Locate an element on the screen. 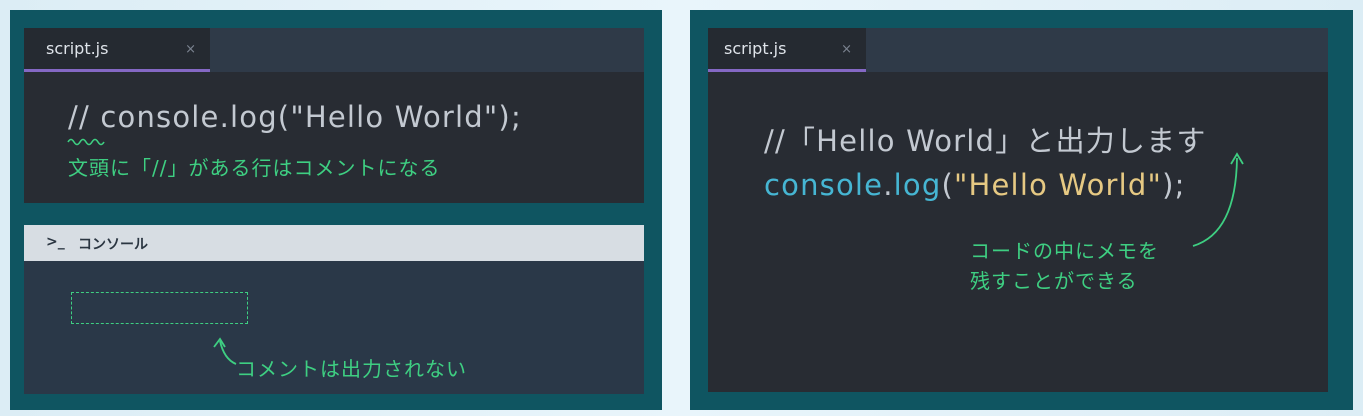 The image size is (1363, 416). comment-explanation-note: 文頭に「//」がある行はコメントになる is located at coordinates (254, 168).